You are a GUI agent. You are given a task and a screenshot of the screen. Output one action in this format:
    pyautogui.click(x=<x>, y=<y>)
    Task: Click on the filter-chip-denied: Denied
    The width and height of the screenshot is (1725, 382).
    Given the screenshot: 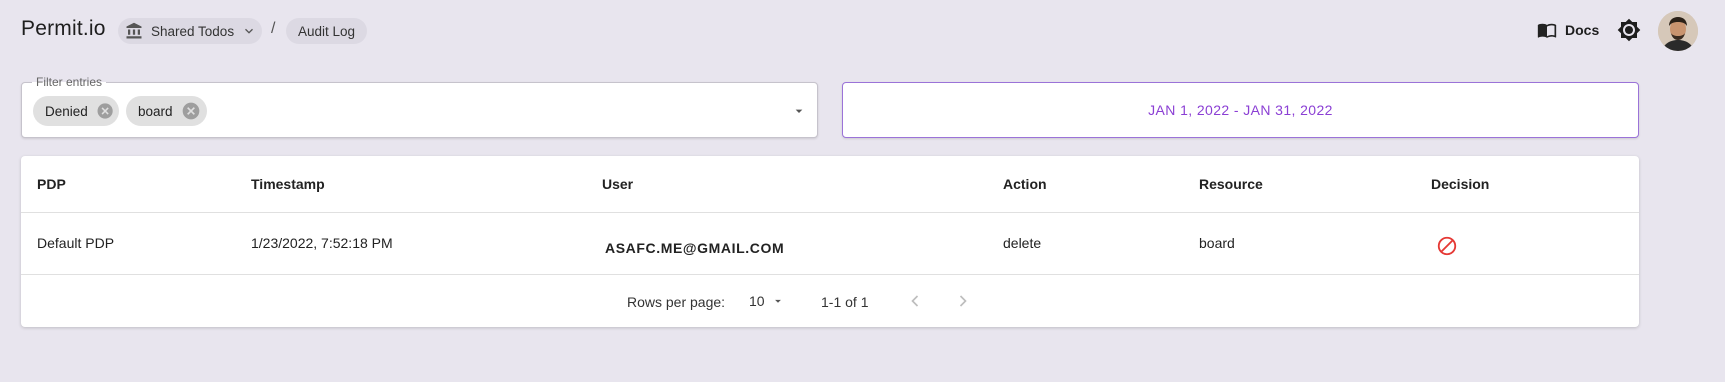 What is the action you would take?
    pyautogui.click(x=76, y=111)
    